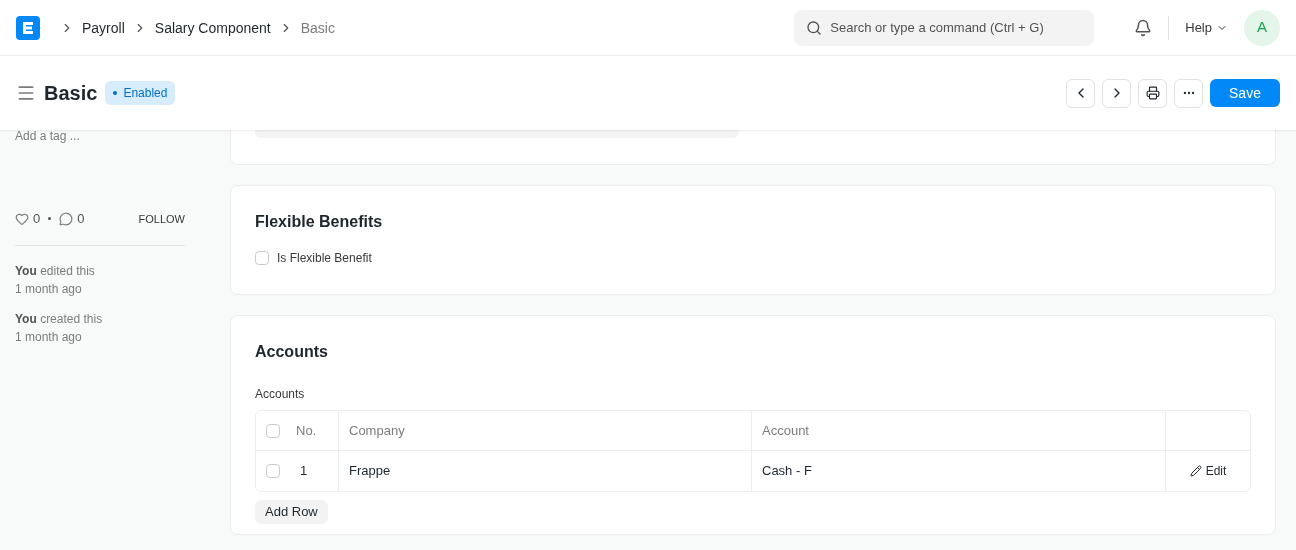  Describe the element at coordinates (22, 218) in the screenshot. I see `heart-icon` at that location.